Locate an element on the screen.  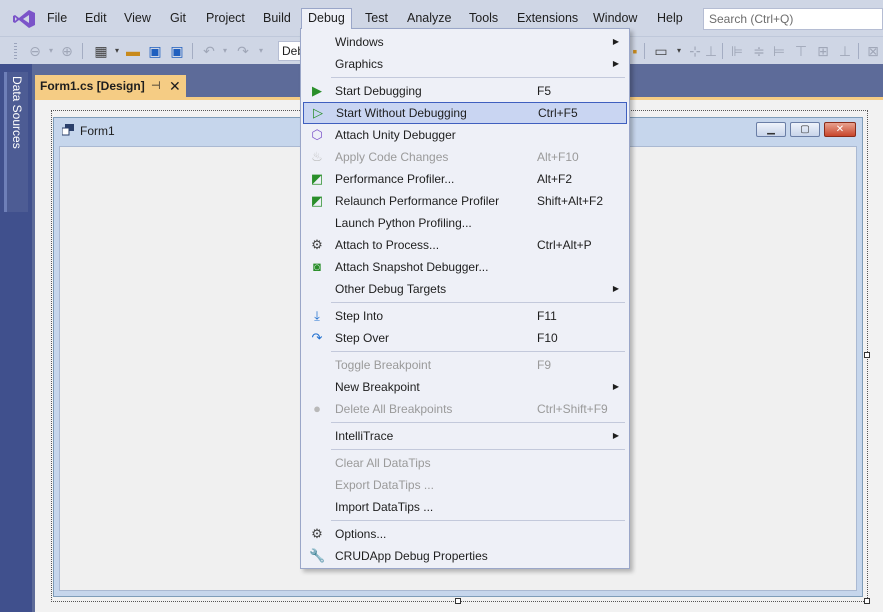
debug-menu-apply-code-changes: ♨ Apply Code Changes Alt+F10 is located at coordinates (465, 157).